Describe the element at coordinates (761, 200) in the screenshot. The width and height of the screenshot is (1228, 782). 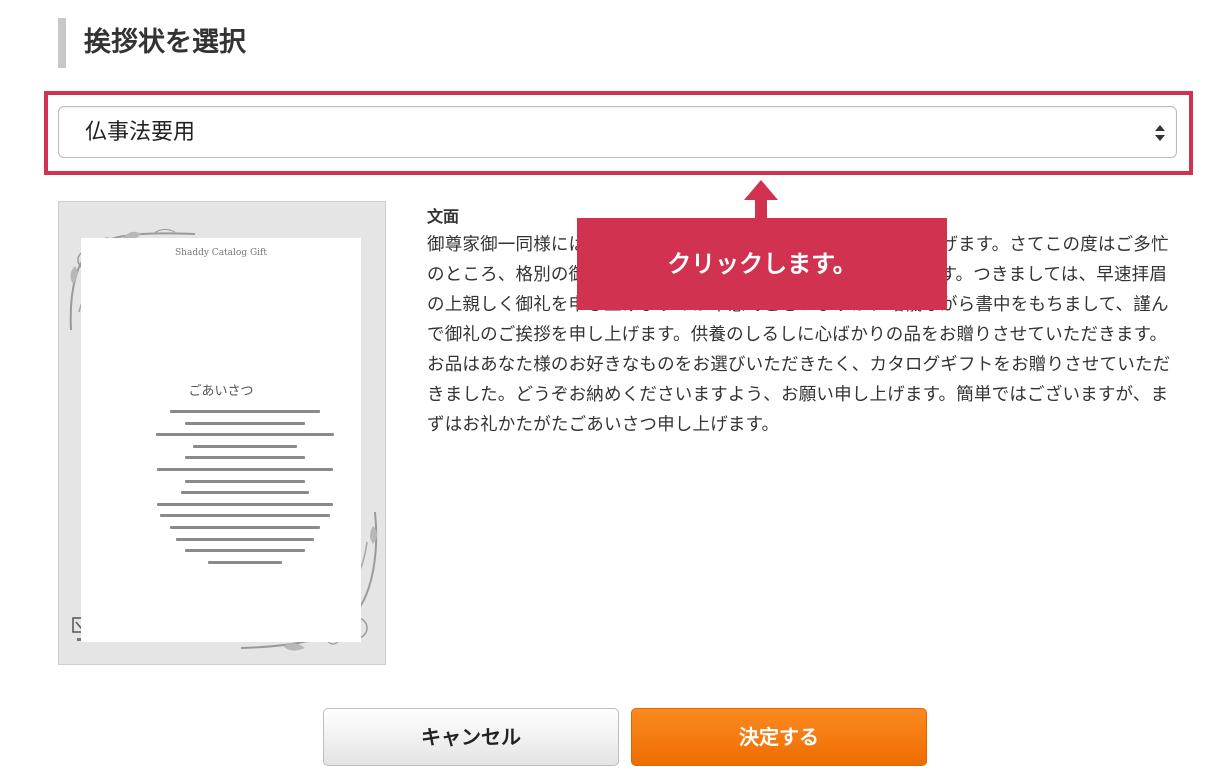
I see `pointer-arrow-icon` at that location.